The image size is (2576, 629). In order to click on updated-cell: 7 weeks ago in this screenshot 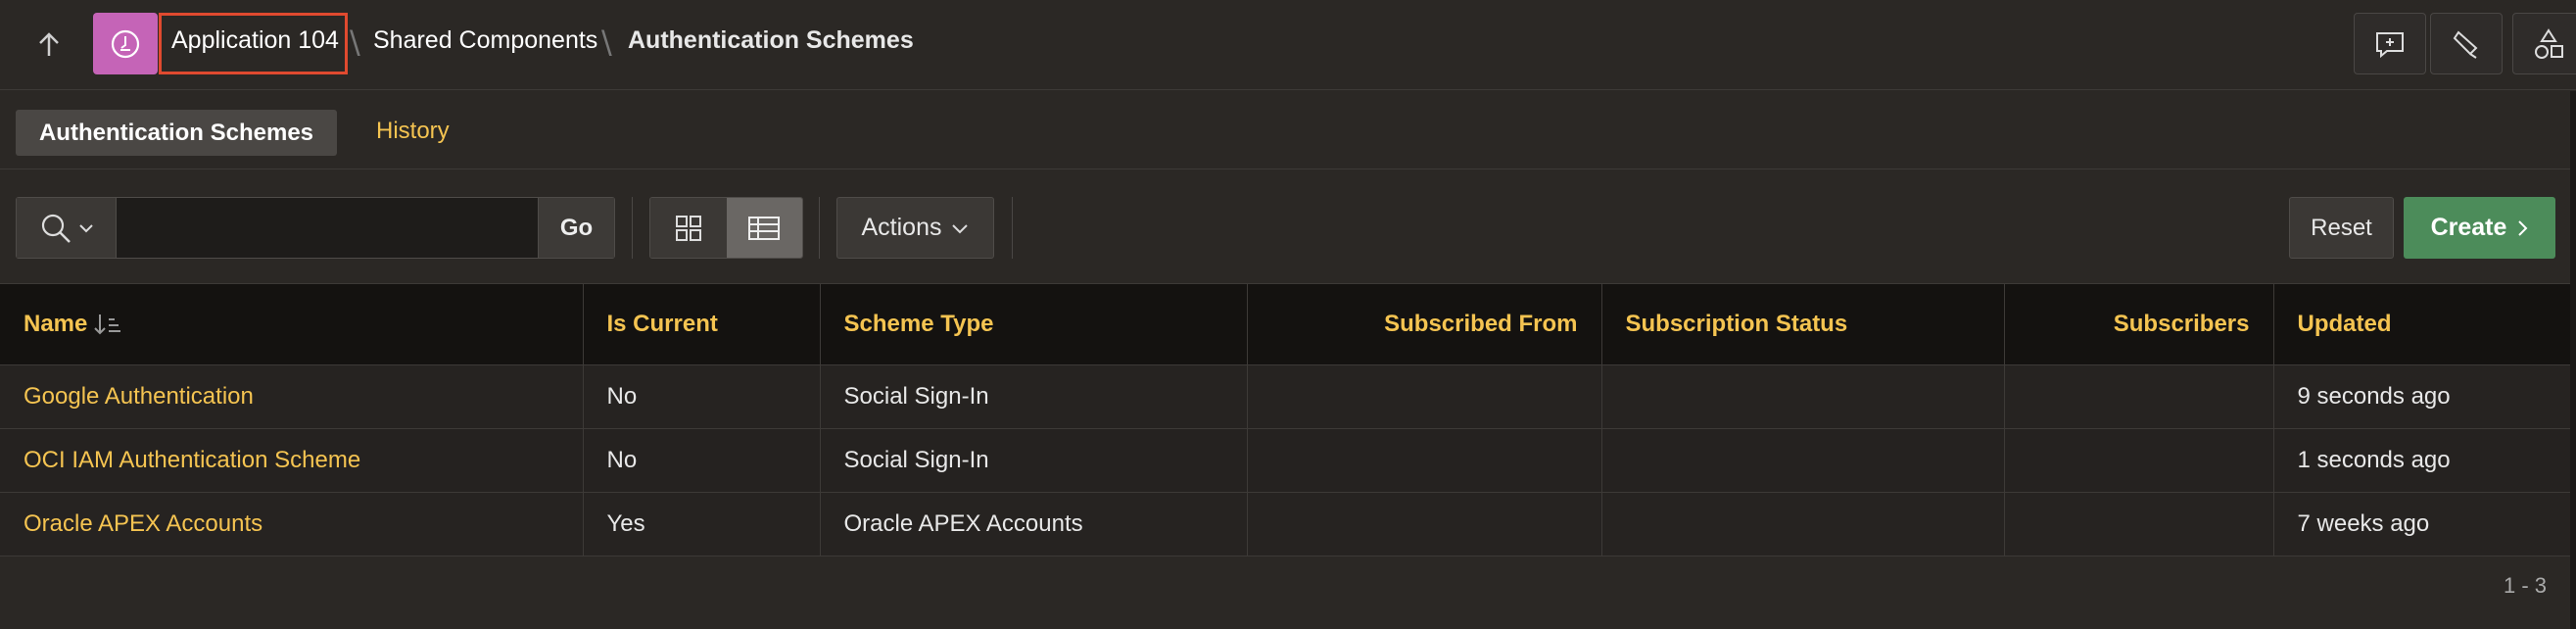, I will do `click(2422, 524)`.